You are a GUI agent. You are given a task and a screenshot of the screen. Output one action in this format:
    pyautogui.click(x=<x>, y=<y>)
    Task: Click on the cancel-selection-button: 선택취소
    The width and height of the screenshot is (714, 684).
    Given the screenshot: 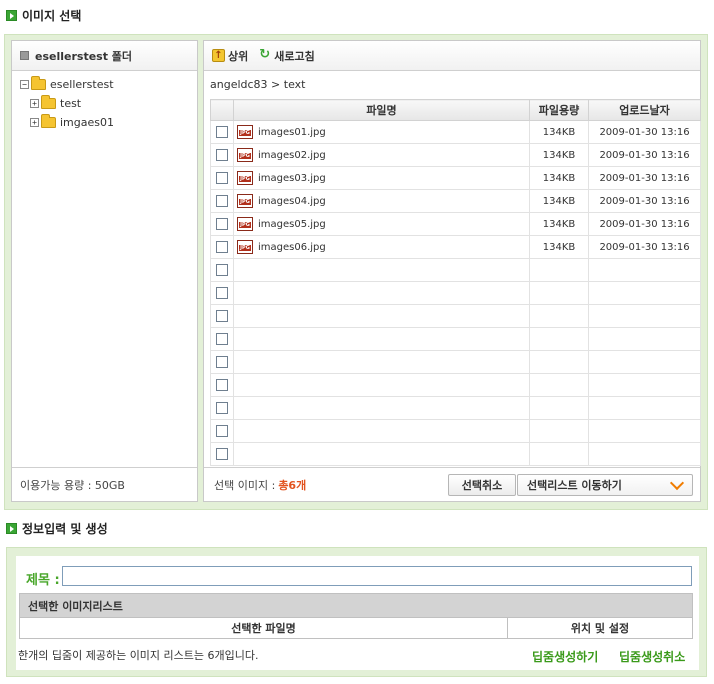 What is the action you would take?
    pyautogui.click(x=482, y=485)
    